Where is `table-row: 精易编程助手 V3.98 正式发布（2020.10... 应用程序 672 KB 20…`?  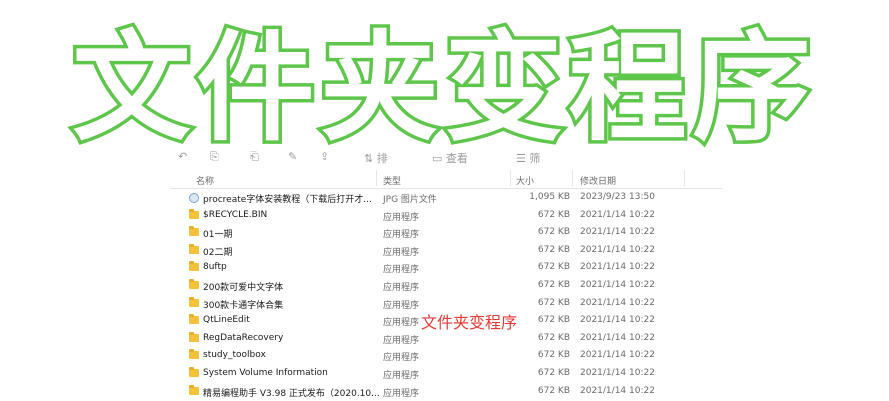
table-row: 精易编程助手 V3.98 正式发布（2020.10... 应用程序 672 KB 20… is located at coordinates (446, 392).